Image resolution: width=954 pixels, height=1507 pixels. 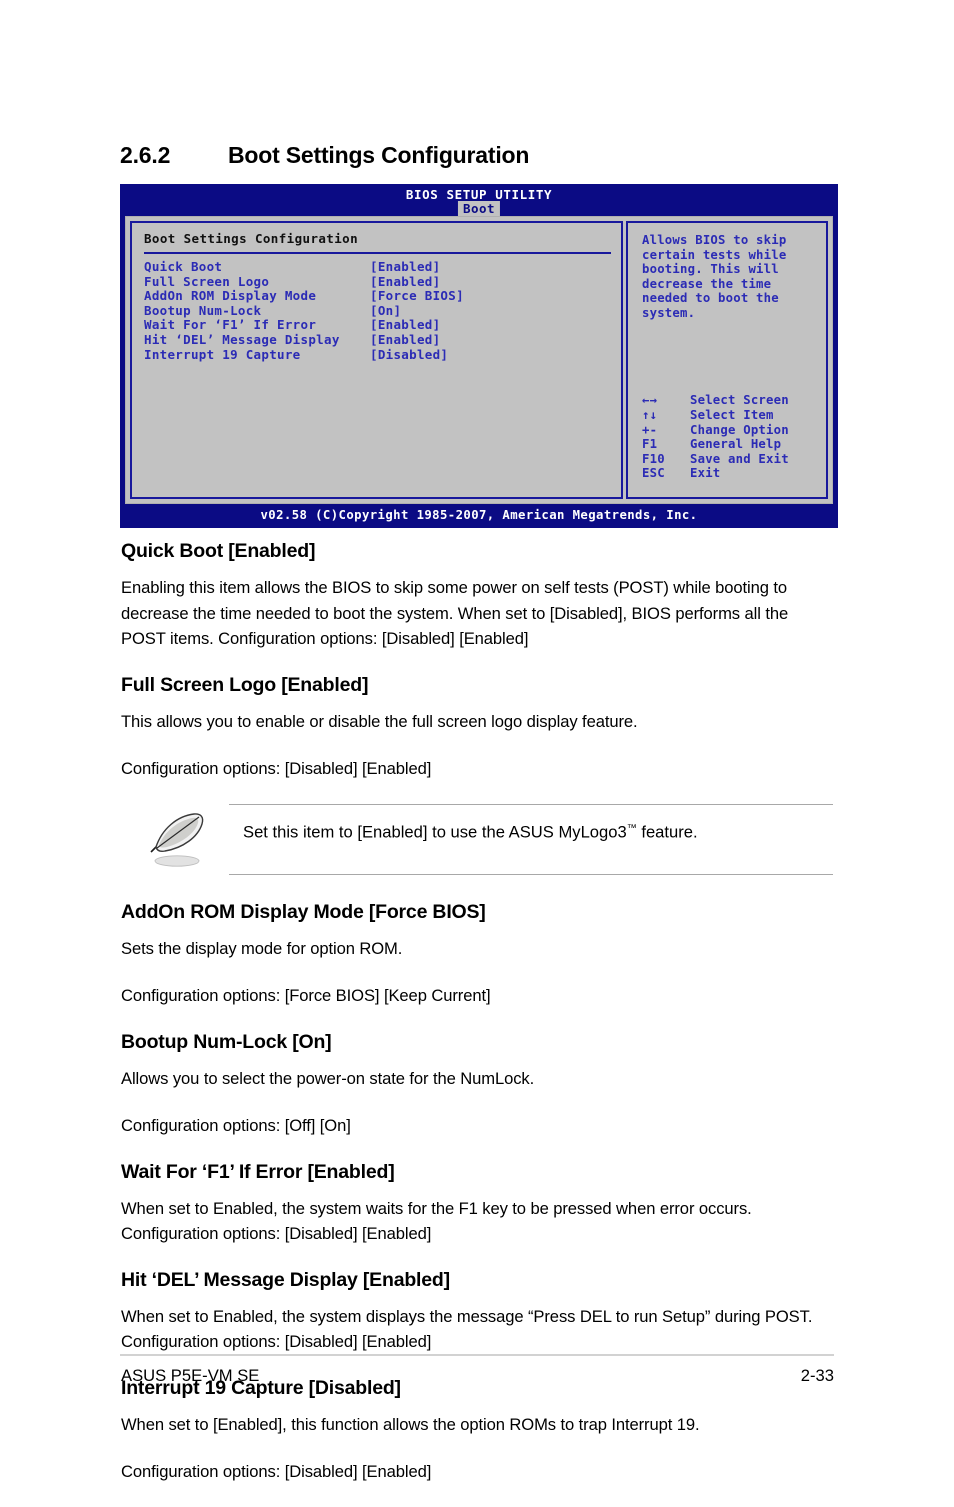 What do you see at coordinates (417, 296) in the screenshot?
I see `bios-option-value: [Force BIOS]` at bounding box center [417, 296].